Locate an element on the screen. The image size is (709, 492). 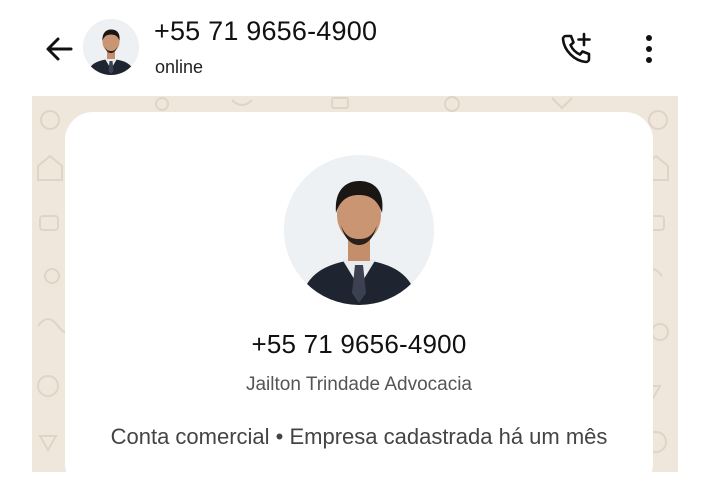
add-call-button is located at coordinates (576, 49).